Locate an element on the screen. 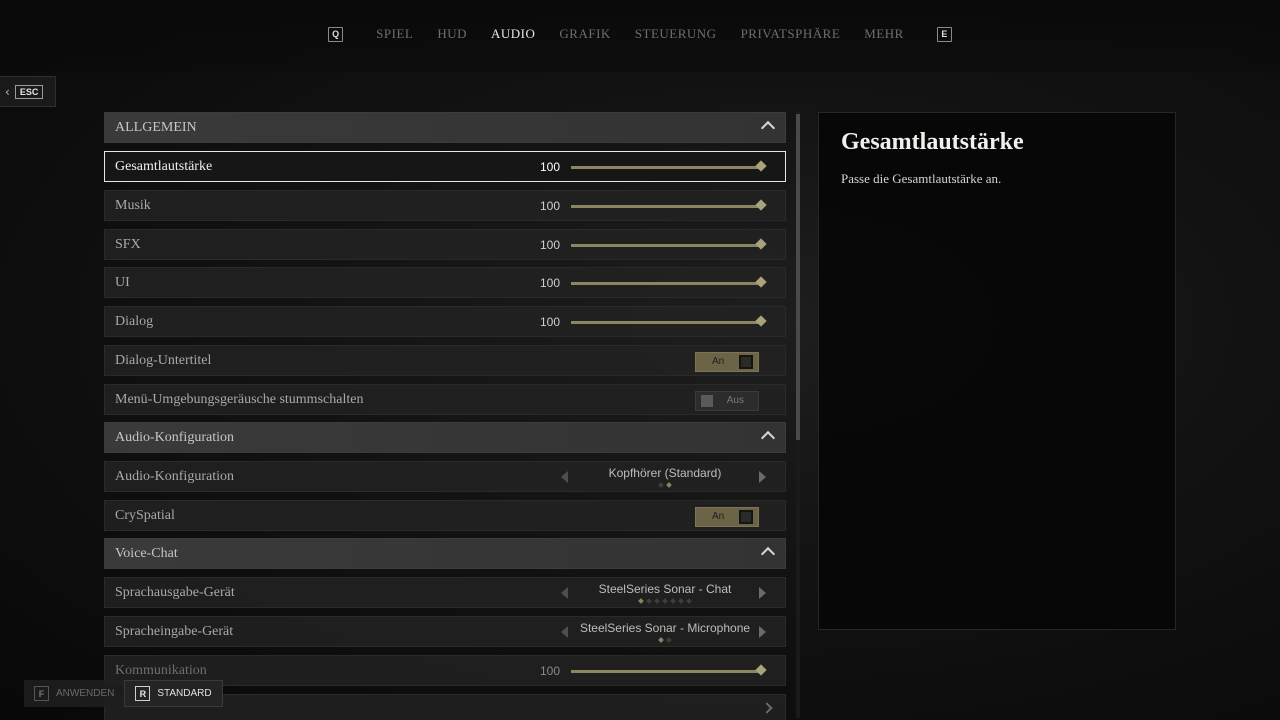  apply-label: ANWENDEN is located at coordinates (85, 693).